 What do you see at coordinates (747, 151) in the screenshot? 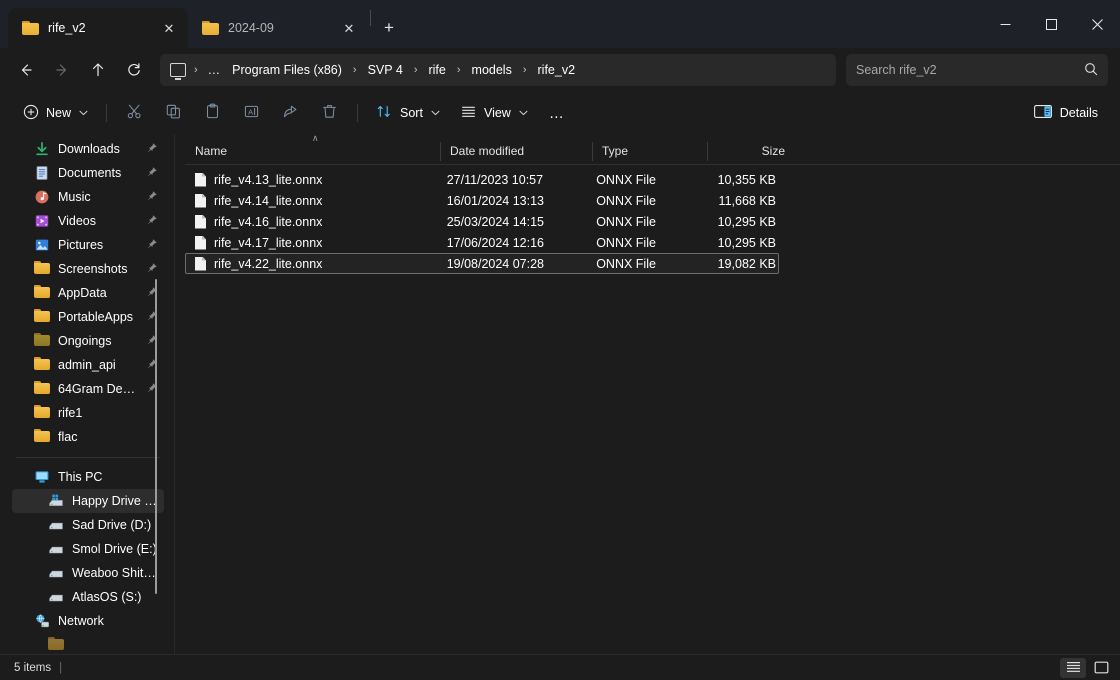
I see `column-header-size: Size` at bounding box center [747, 151].